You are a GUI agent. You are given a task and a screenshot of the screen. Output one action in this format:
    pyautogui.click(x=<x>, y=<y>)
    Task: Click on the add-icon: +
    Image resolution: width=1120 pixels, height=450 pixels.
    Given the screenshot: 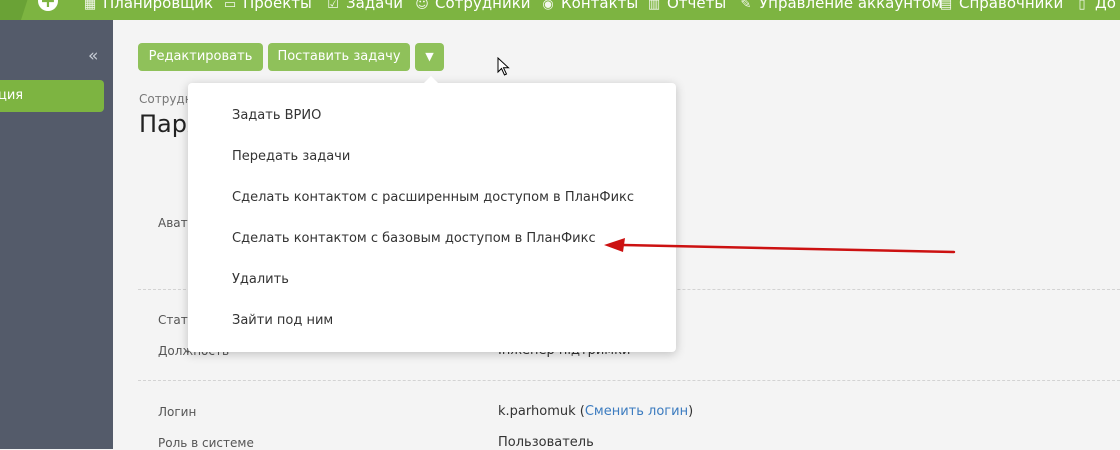 What is the action you would take?
    pyautogui.click(x=48, y=5)
    